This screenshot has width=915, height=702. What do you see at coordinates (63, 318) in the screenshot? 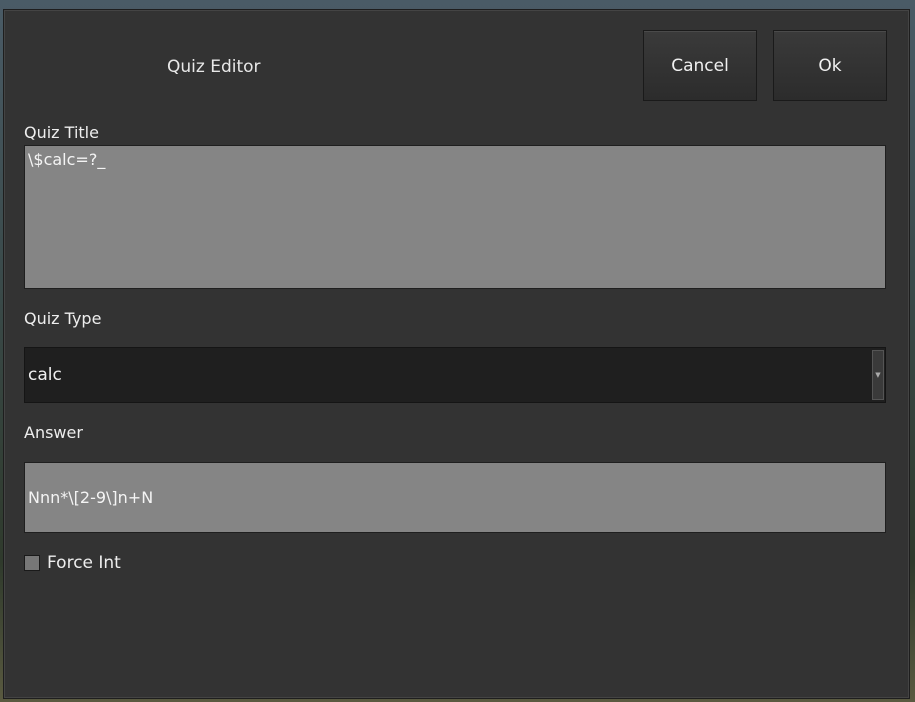
I see `quiz-type-label: Quiz Type` at bounding box center [63, 318].